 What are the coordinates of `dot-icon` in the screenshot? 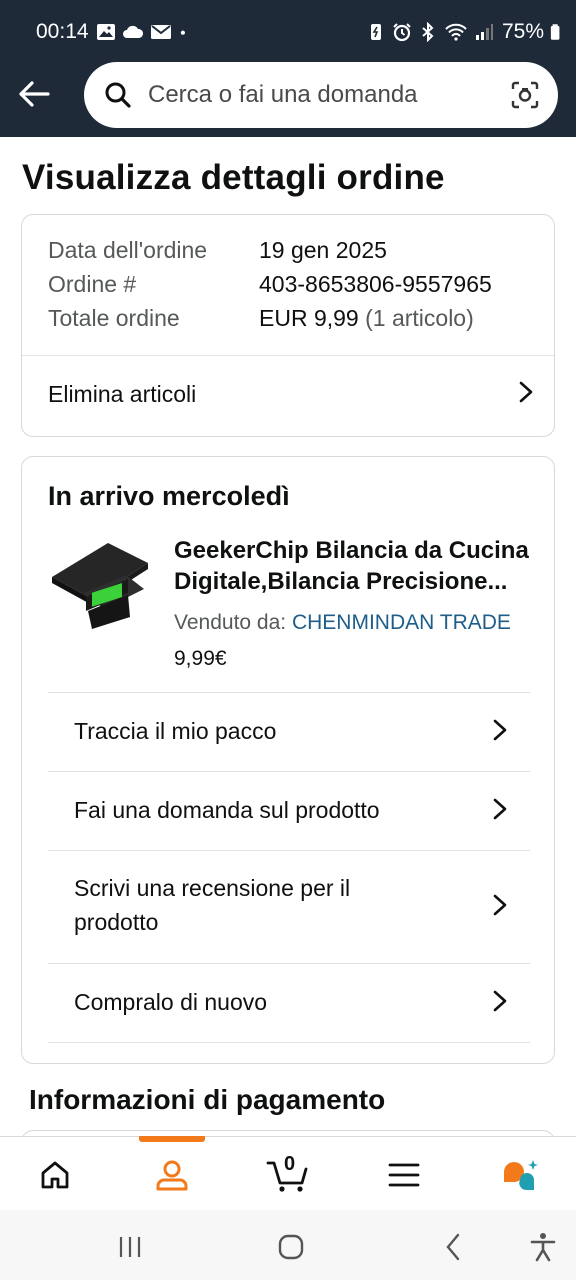 It's located at (182, 32).